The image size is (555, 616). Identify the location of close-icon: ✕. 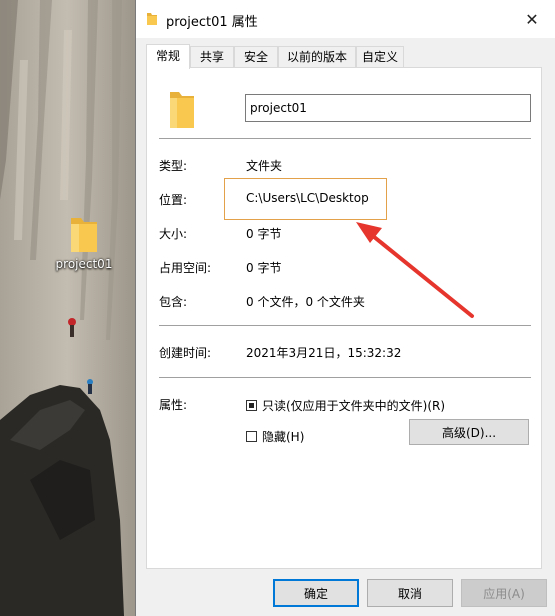
(532, 19).